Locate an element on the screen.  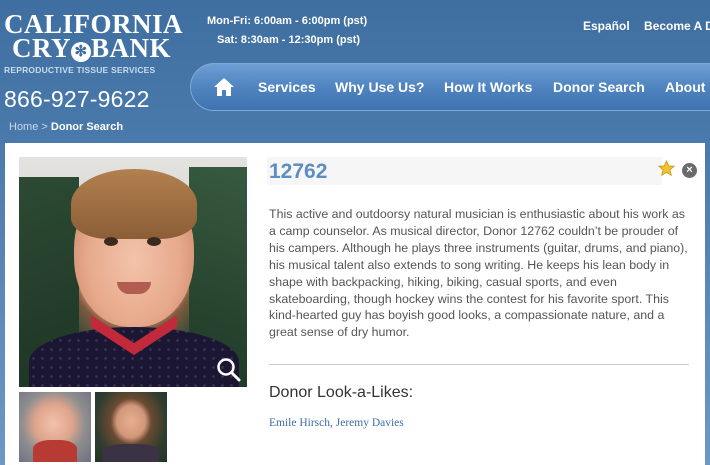
nav-why-use-us: Why Use Us? is located at coordinates (379, 87).